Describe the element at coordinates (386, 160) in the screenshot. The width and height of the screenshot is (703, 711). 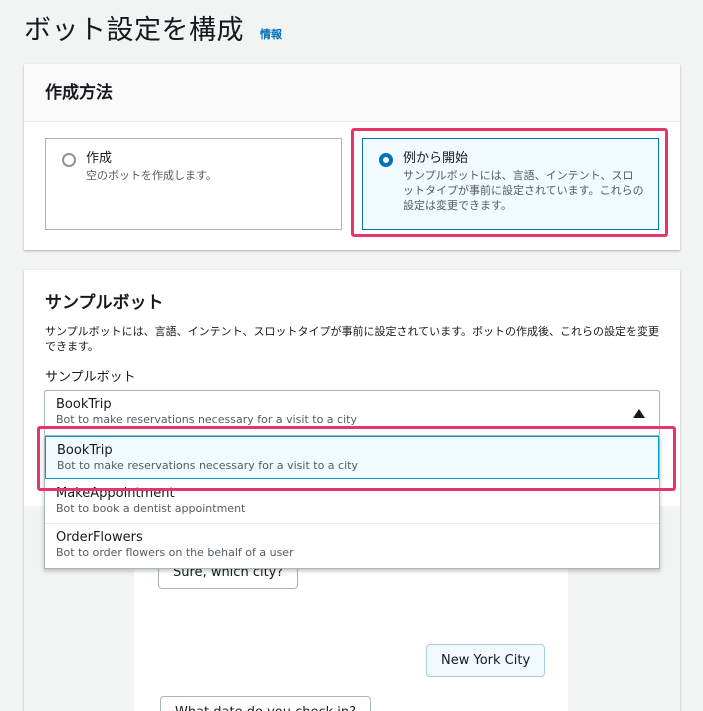
I see `start-from-example-radio` at that location.